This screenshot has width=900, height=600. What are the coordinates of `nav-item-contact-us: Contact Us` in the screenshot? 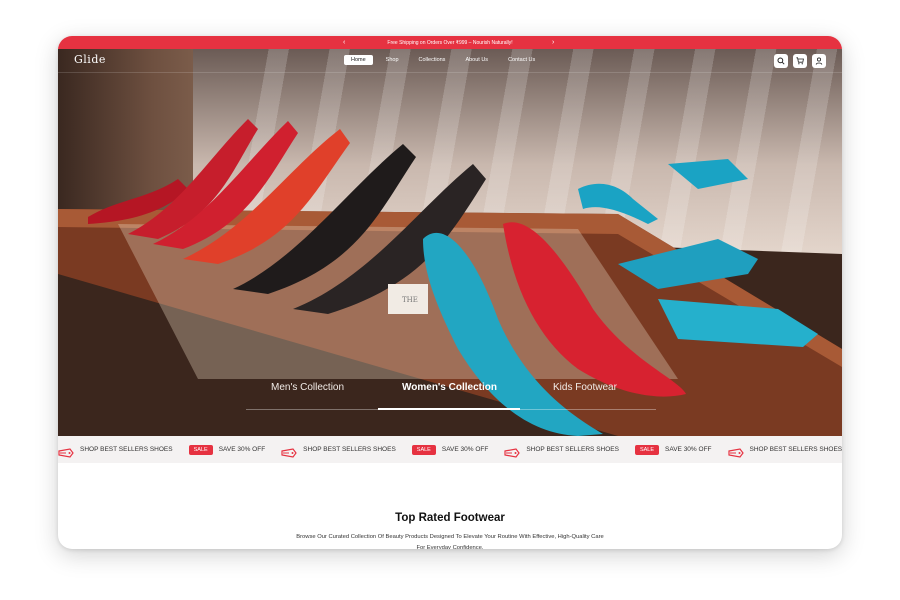 It's located at (521, 60).